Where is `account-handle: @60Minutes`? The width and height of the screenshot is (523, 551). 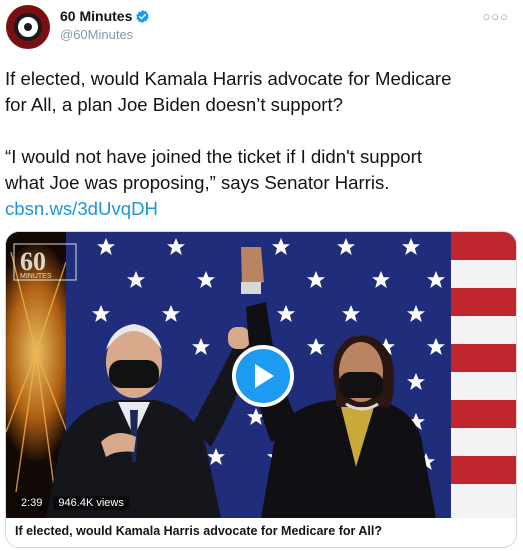
account-handle: @60Minutes is located at coordinates (96, 34).